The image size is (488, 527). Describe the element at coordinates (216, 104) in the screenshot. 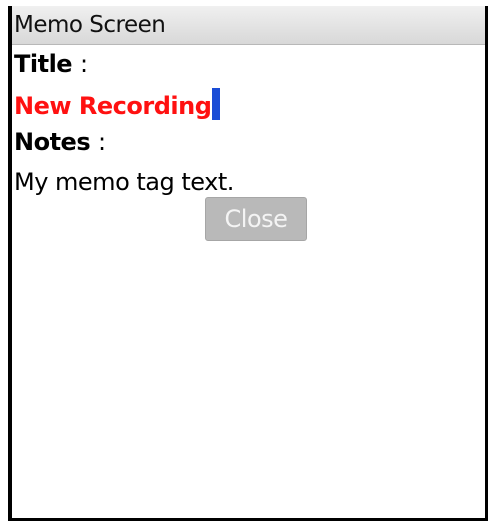

I see `text-cursor` at that location.